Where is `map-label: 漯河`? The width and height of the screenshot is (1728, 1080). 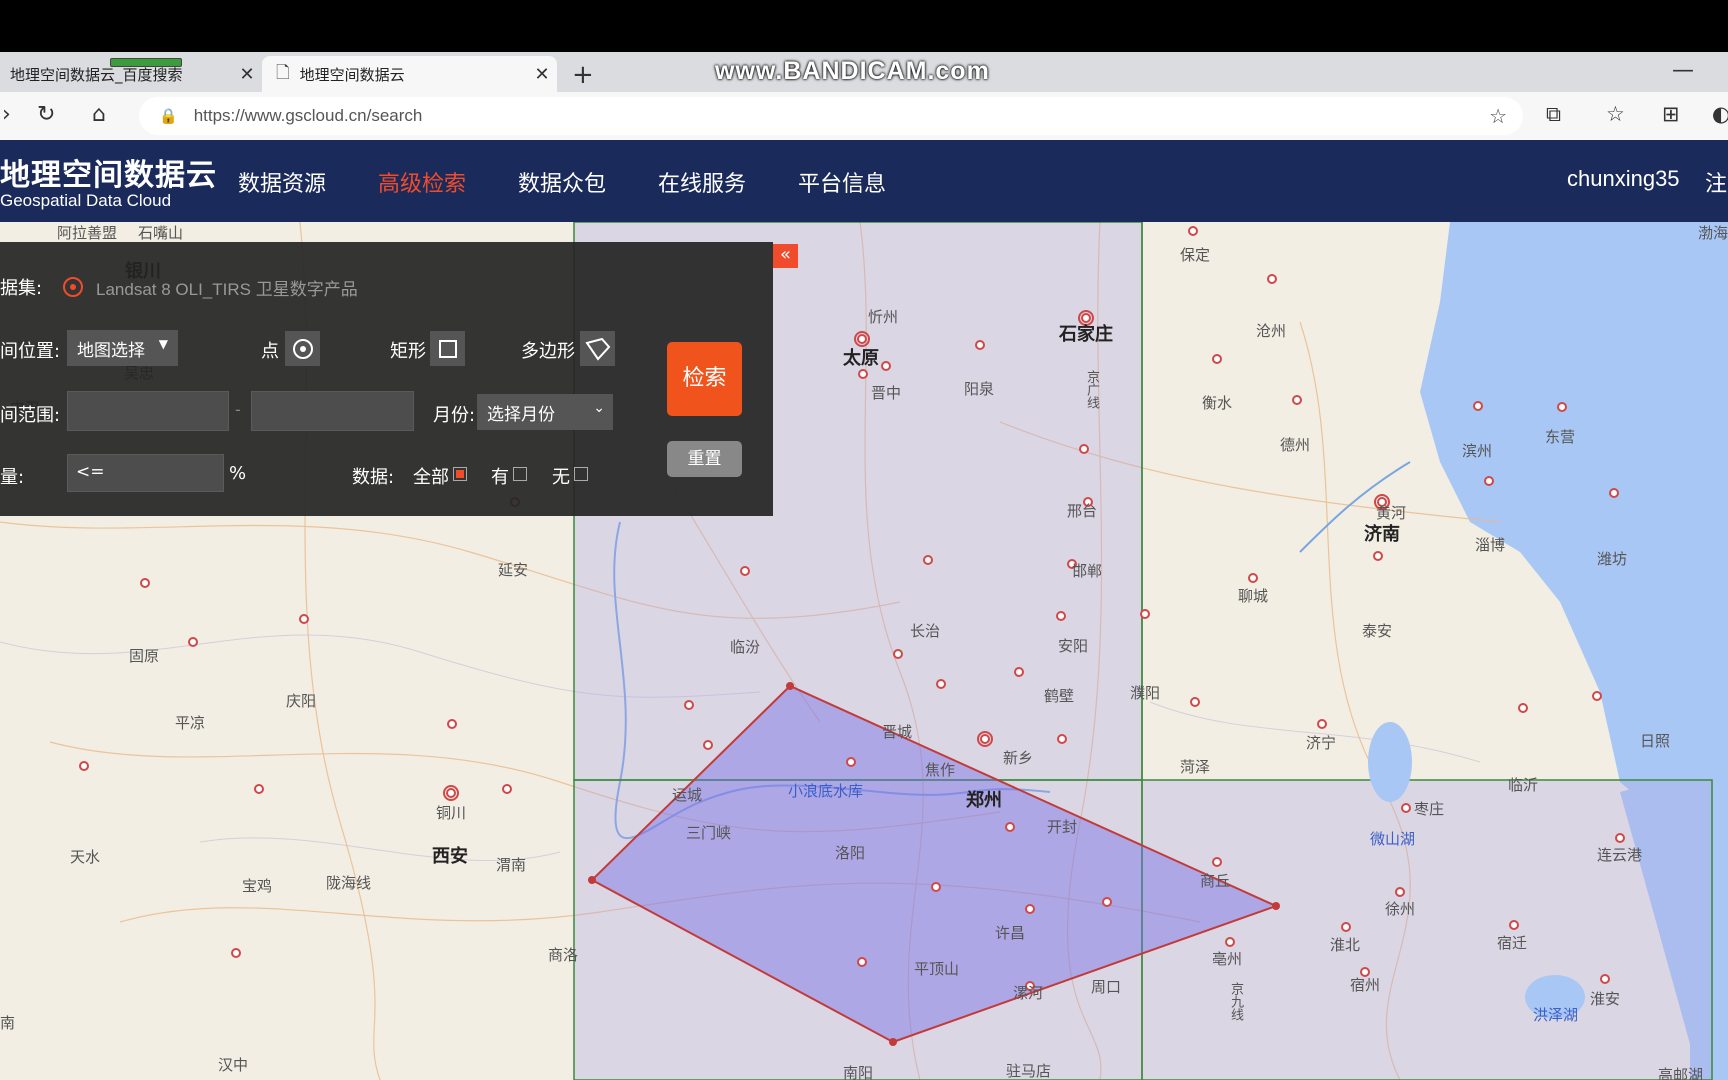 map-label: 漯河 is located at coordinates (1028, 993).